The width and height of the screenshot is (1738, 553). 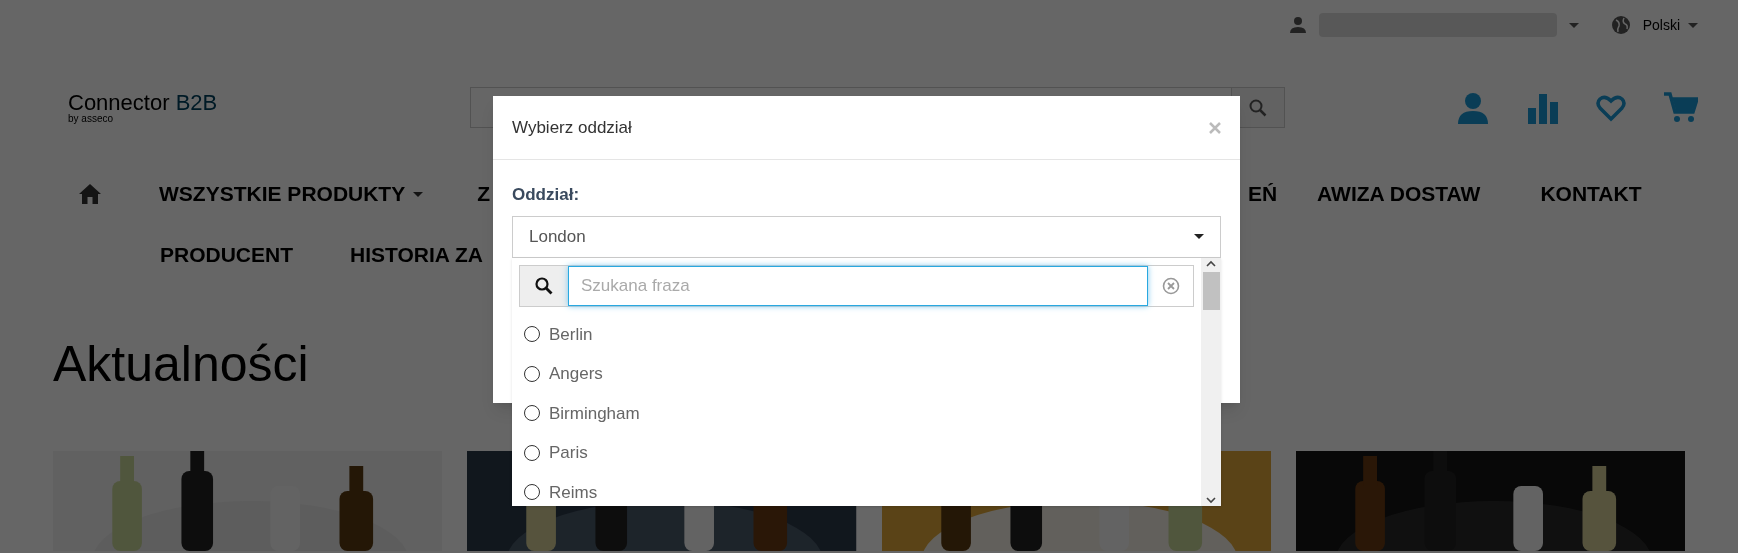 What do you see at coordinates (866, 236) in the screenshot?
I see `branch-select: London` at bounding box center [866, 236].